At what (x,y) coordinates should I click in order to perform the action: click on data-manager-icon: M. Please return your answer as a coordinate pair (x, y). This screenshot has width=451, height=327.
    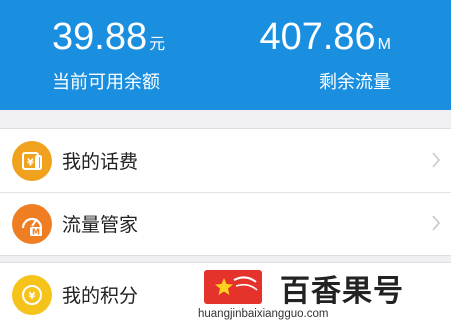
    Looking at the image, I should click on (32, 224).